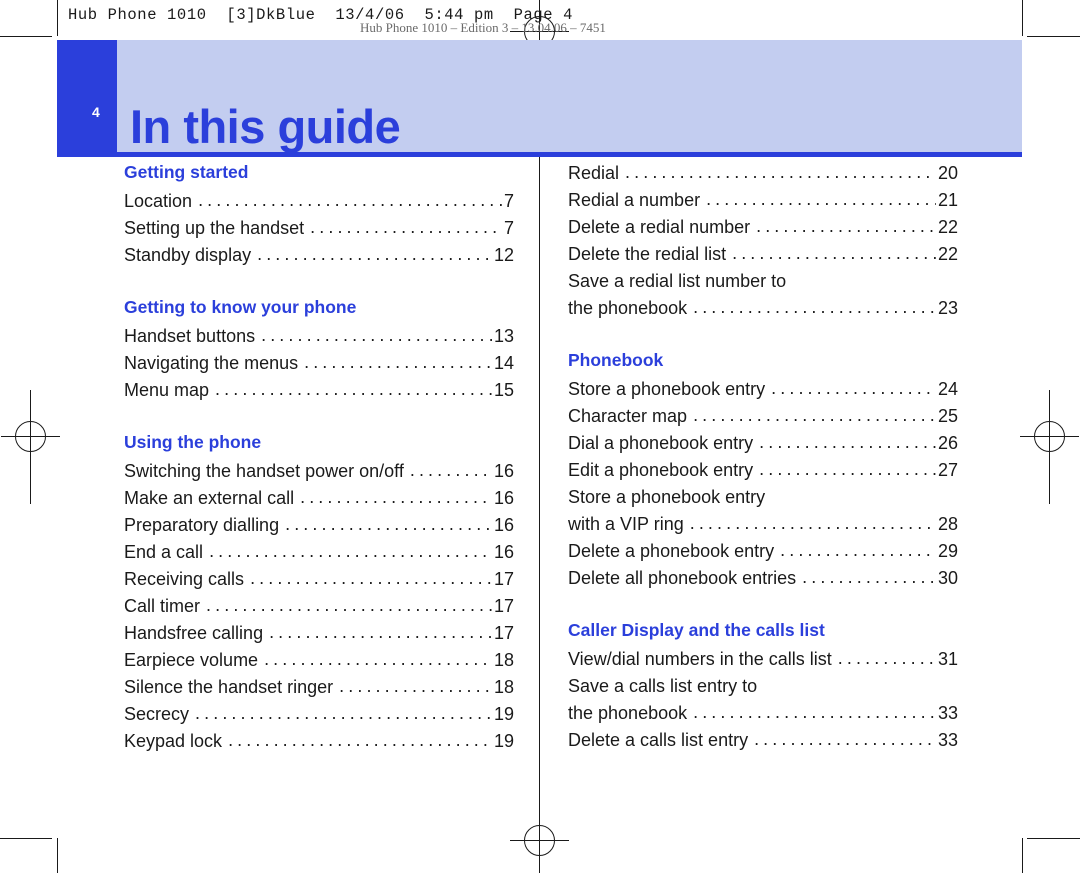  Describe the element at coordinates (947, 551) in the screenshot. I see `toc-entry-page: 29` at that location.